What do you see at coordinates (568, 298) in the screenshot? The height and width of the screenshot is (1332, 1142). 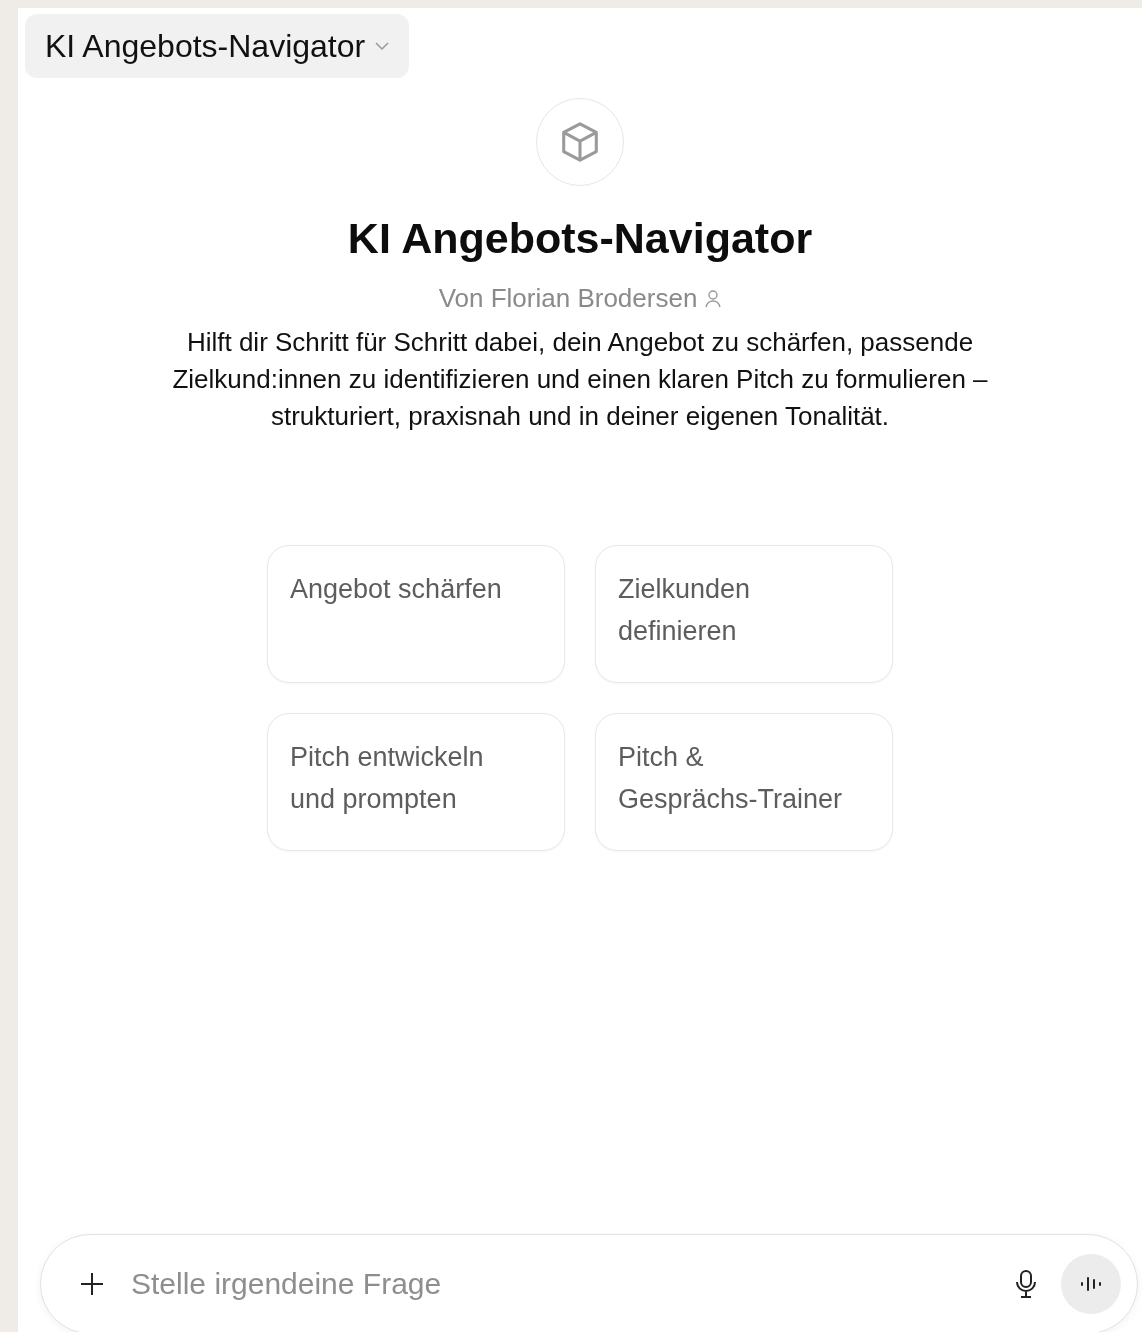 I see `author-text: Von Florian Brodersen` at bounding box center [568, 298].